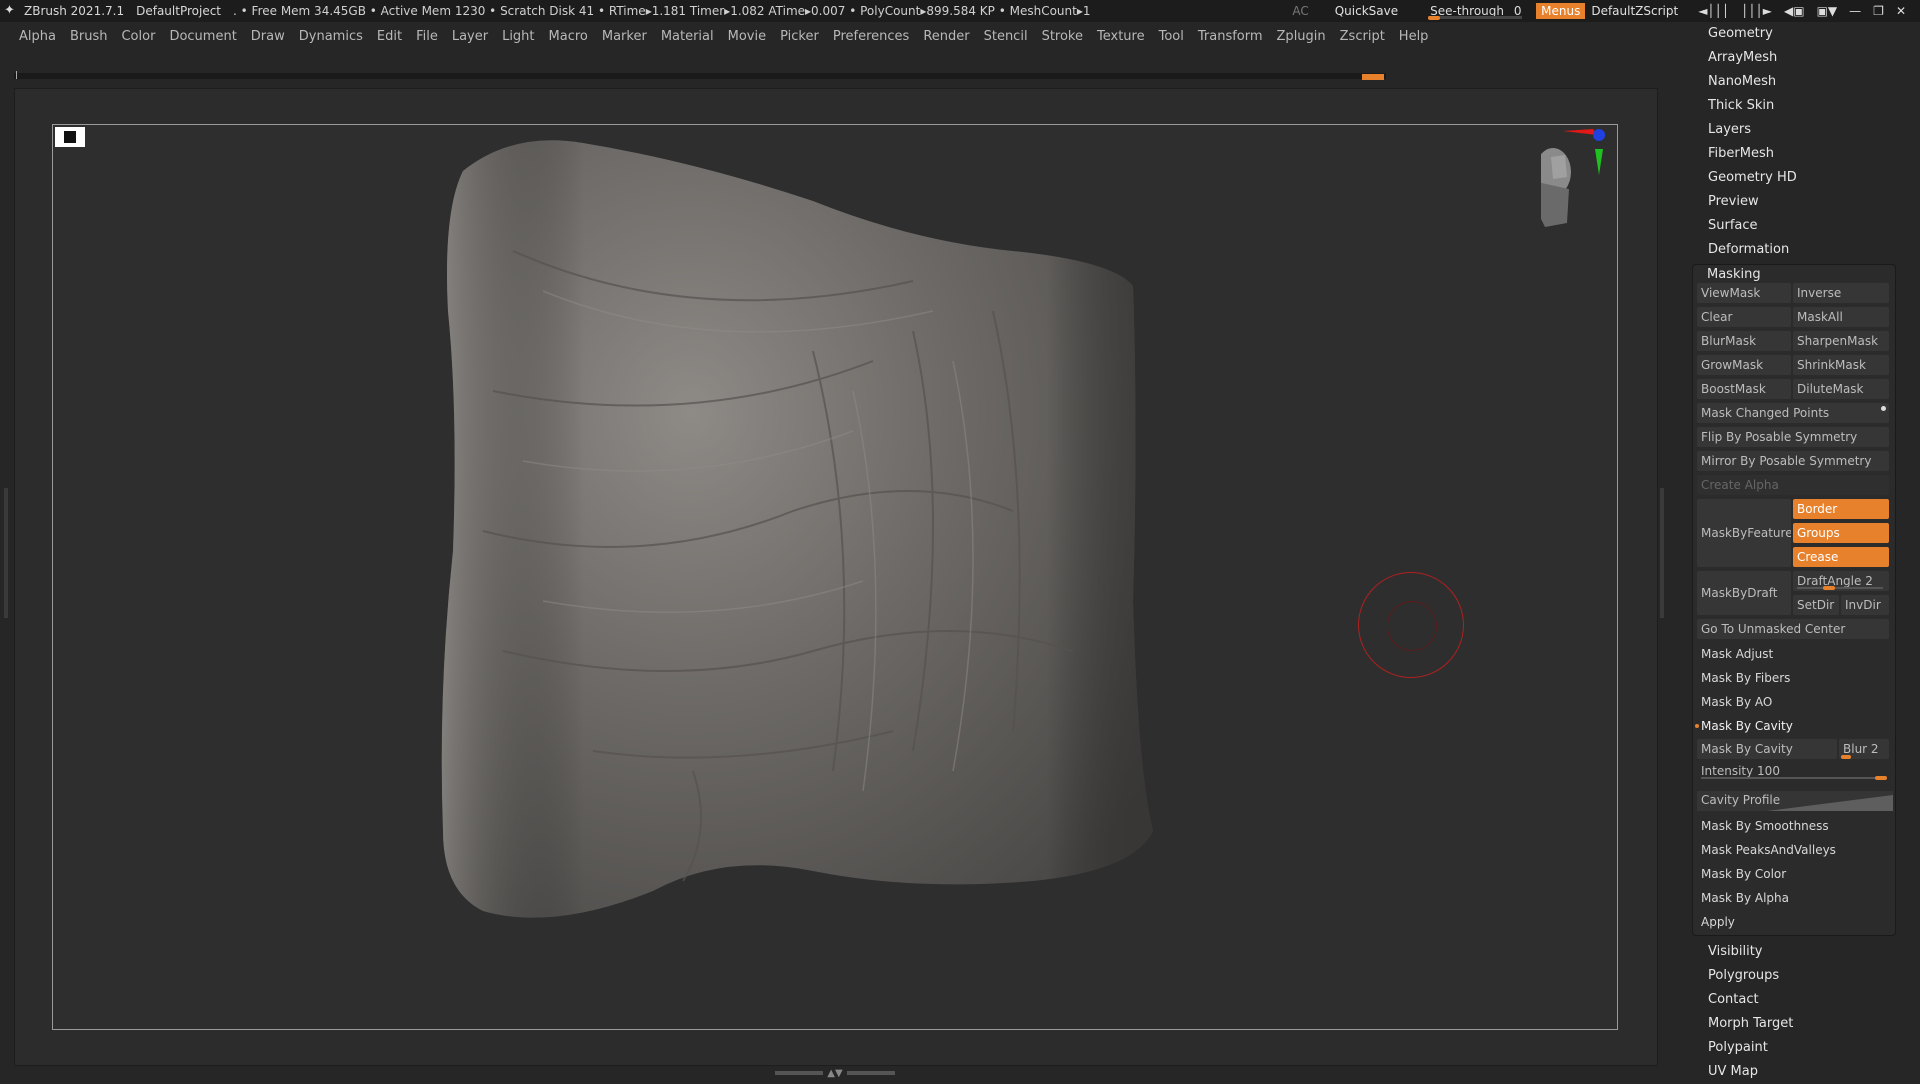 The height and width of the screenshot is (1084, 1920). I want to click on mask-by-cavity-button: Mask By Cavity, so click(1767, 749).